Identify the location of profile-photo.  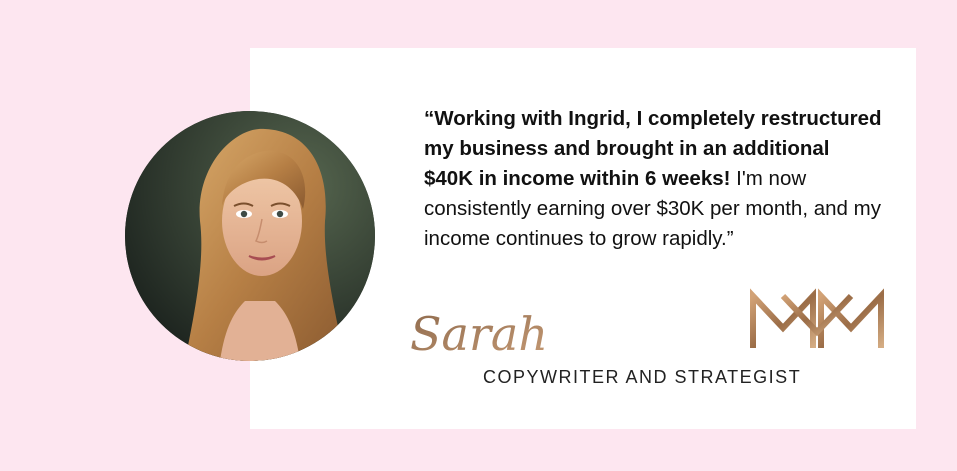
(250, 236).